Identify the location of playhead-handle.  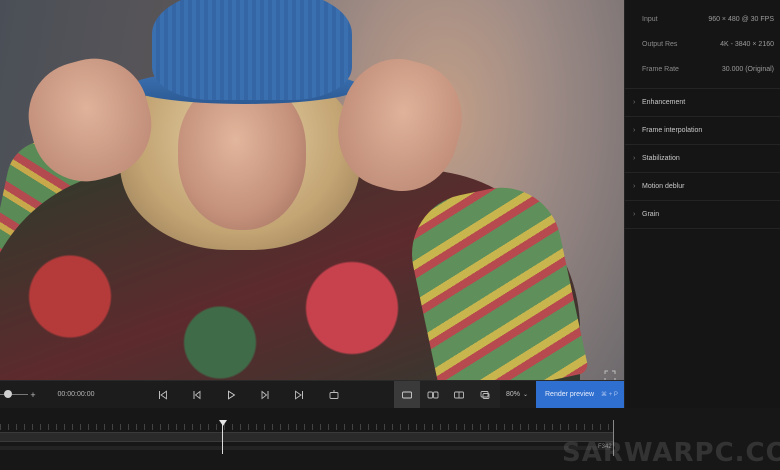
(223, 423).